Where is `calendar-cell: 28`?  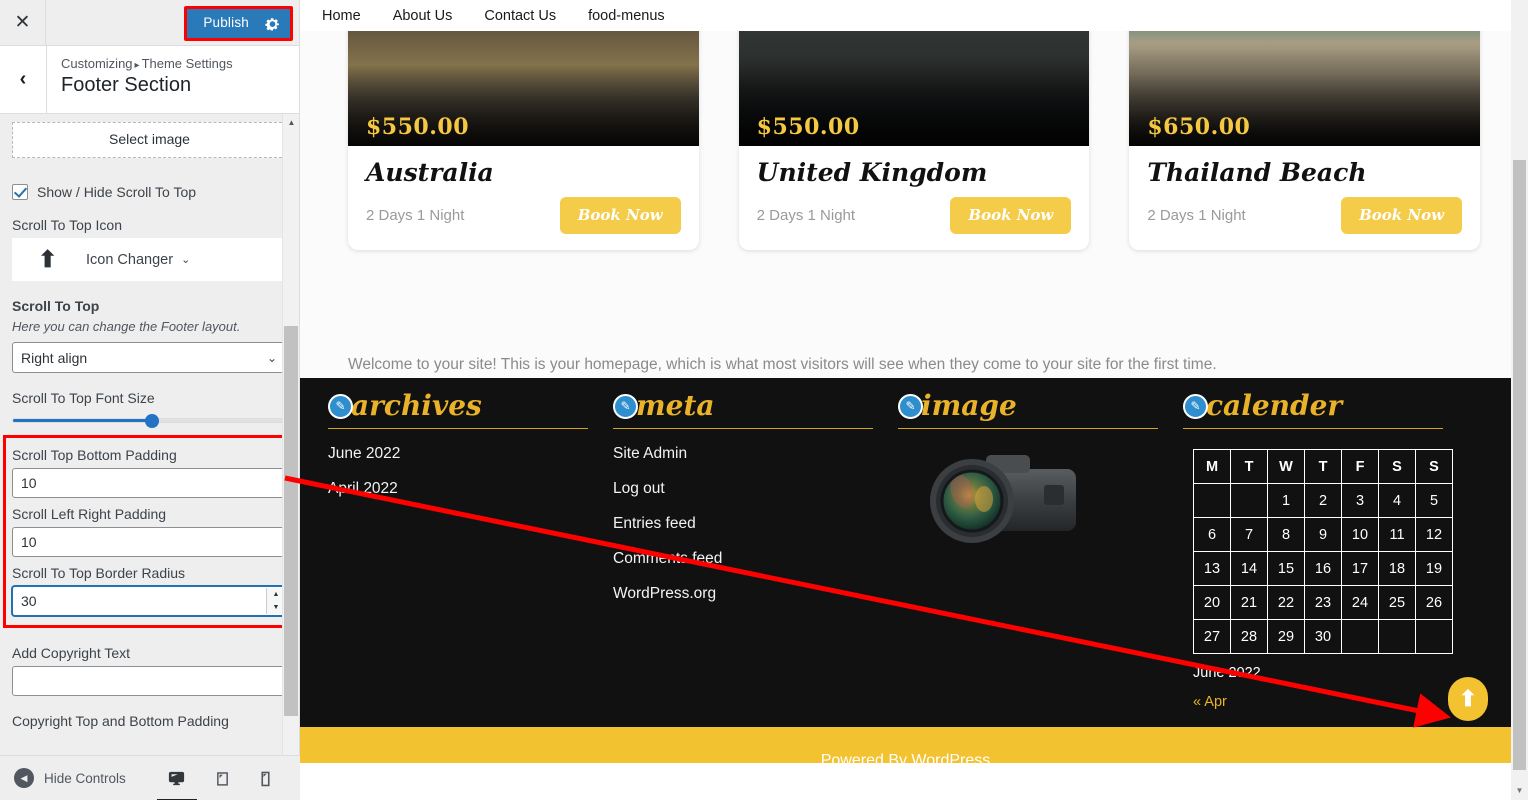 calendar-cell: 28 is located at coordinates (1249, 636).